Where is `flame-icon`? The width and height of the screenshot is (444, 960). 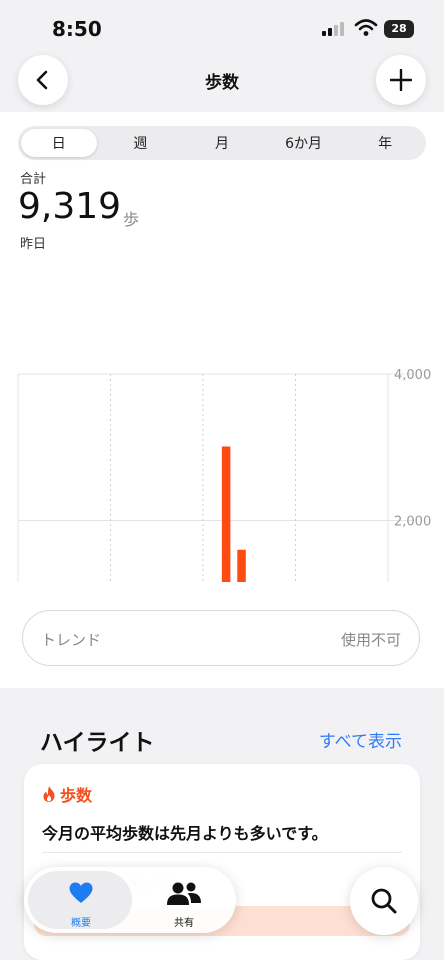 flame-icon is located at coordinates (49, 794).